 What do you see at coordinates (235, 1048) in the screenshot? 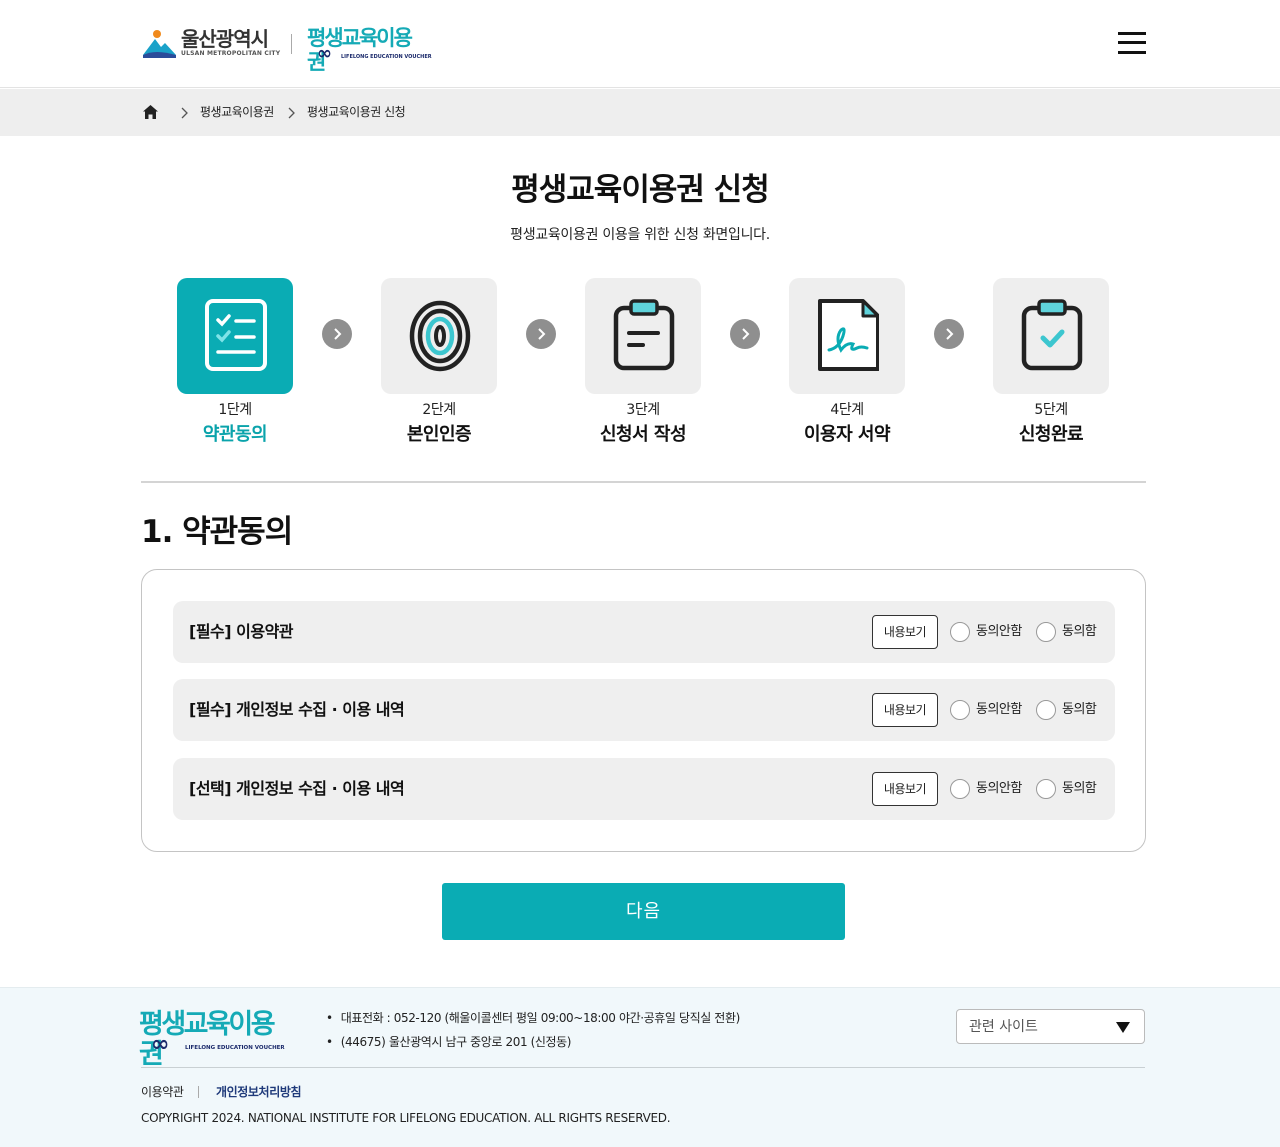
I see `footer-logo-subtext: LIFELONG EDUCATION VOUCHER` at bounding box center [235, 1048].